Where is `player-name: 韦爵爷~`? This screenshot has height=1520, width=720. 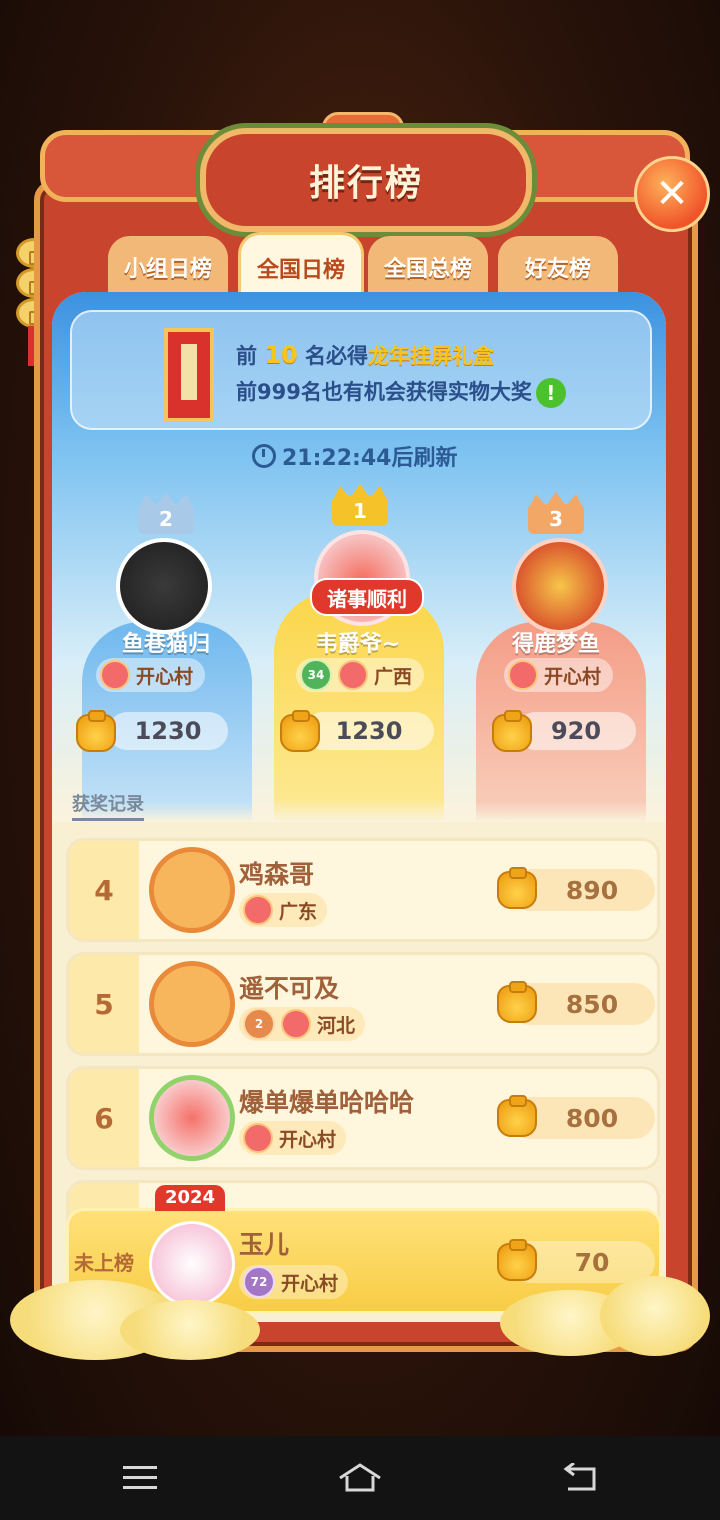 player-name: 韦爵爷~ is located at coordinates (358, 644).